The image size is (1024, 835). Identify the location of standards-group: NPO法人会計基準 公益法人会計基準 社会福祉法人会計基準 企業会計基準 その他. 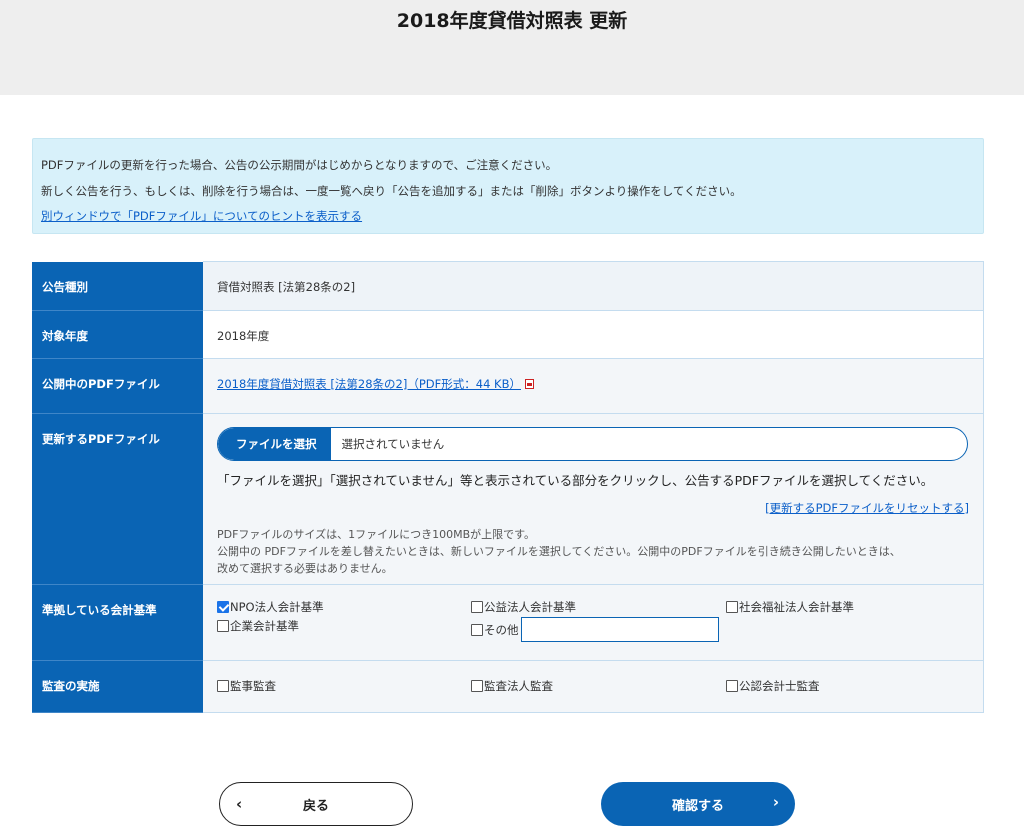
(593, 615).